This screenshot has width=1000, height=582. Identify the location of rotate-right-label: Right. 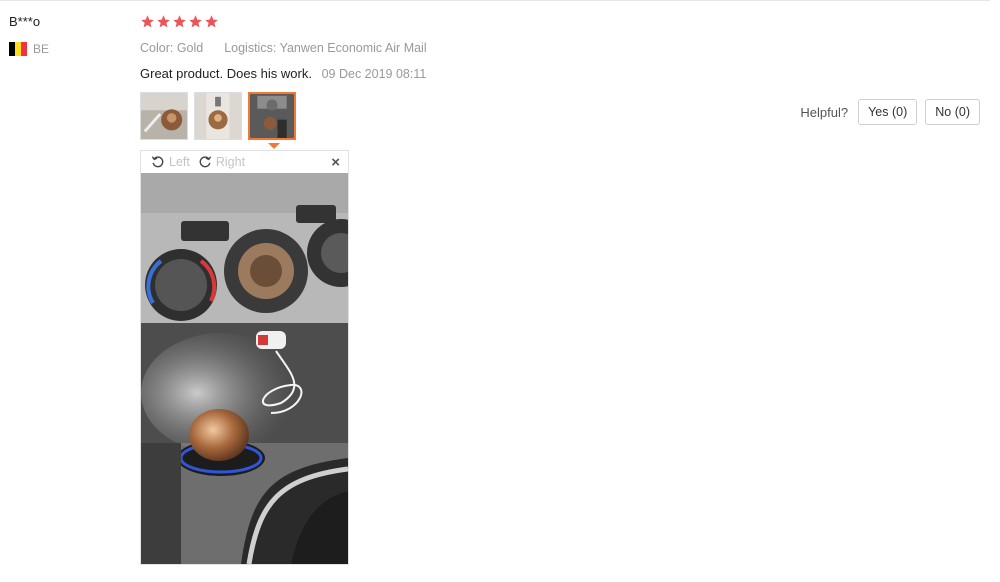
(230, 162).